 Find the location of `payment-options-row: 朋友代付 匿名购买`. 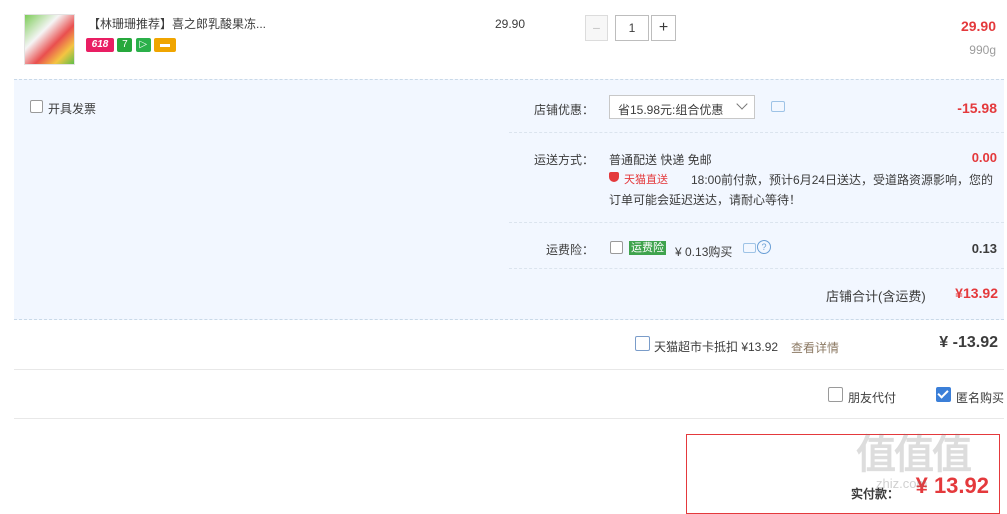

payment-options-row: 朋友代付 匿名购买 is located at coordinates (509, 394).